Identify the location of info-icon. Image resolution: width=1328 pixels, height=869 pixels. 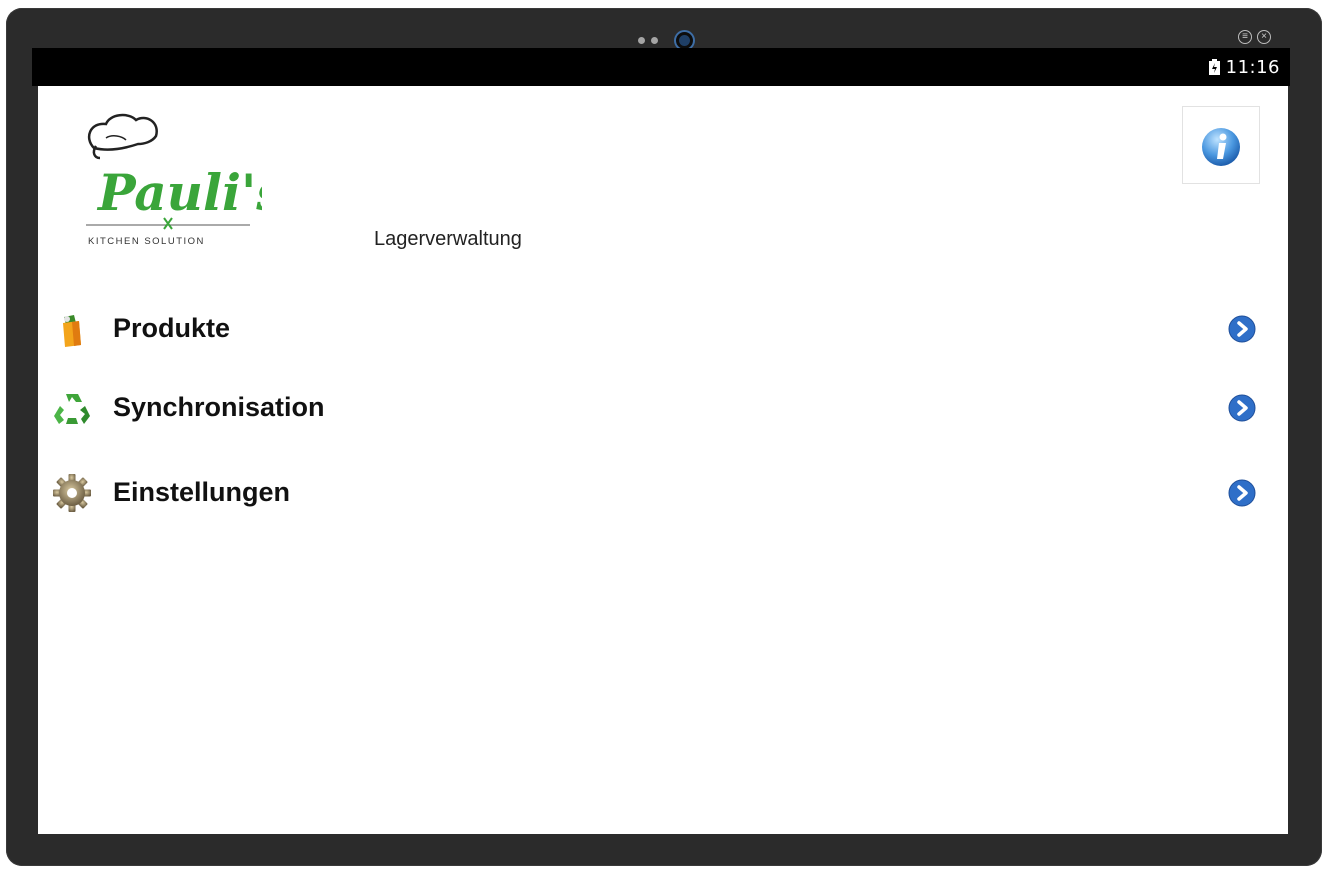
(1221, 147).